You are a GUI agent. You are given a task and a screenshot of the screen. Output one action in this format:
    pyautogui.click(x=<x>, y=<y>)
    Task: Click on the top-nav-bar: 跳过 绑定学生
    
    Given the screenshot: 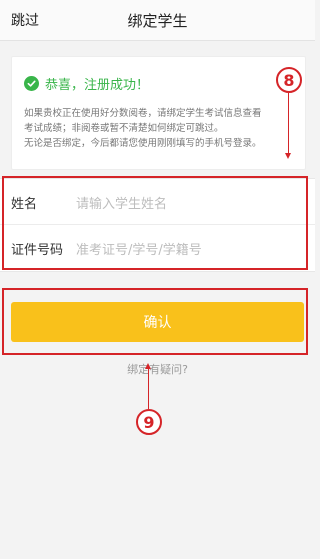 What is the action you would take?
    pyautogui.click(x=157, y=20)
    